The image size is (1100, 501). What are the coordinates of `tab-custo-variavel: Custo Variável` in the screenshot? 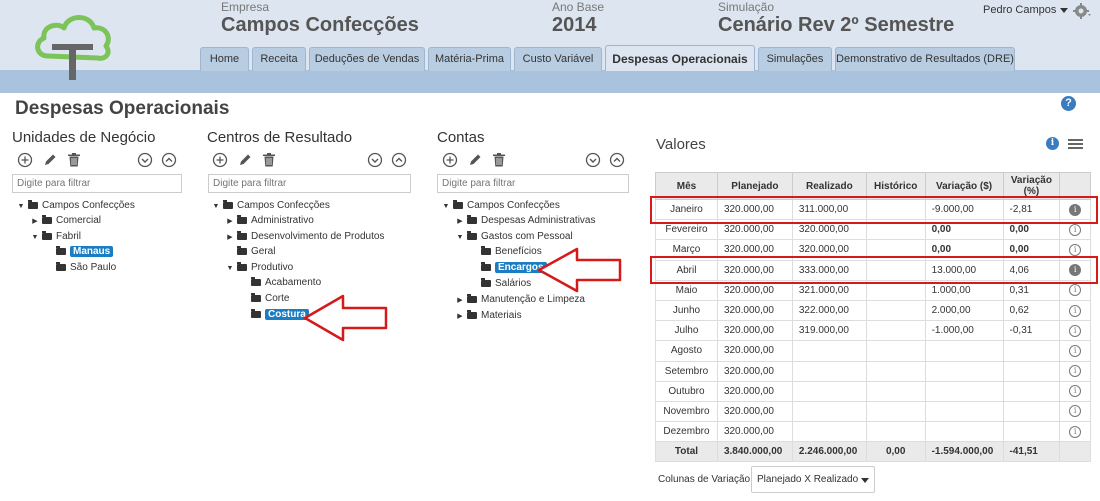 It's located at (558, 59).